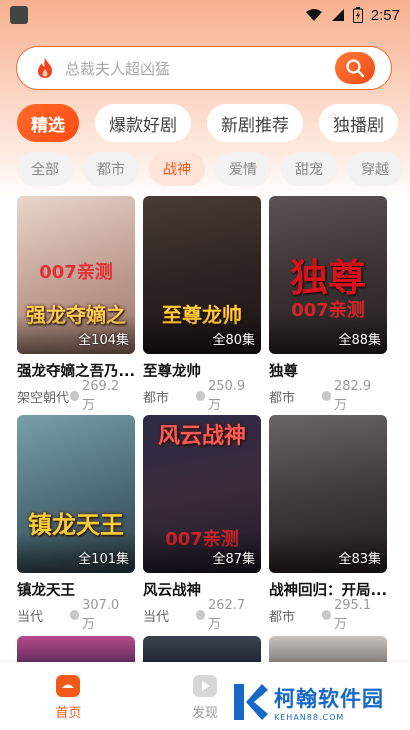 Image resolution: width=410 pixels, height=730 pixels. Describe the element at coordinates (143, 123) in the screenshot. I see `tab-hot-dramas: 爆款好剧` at that location.